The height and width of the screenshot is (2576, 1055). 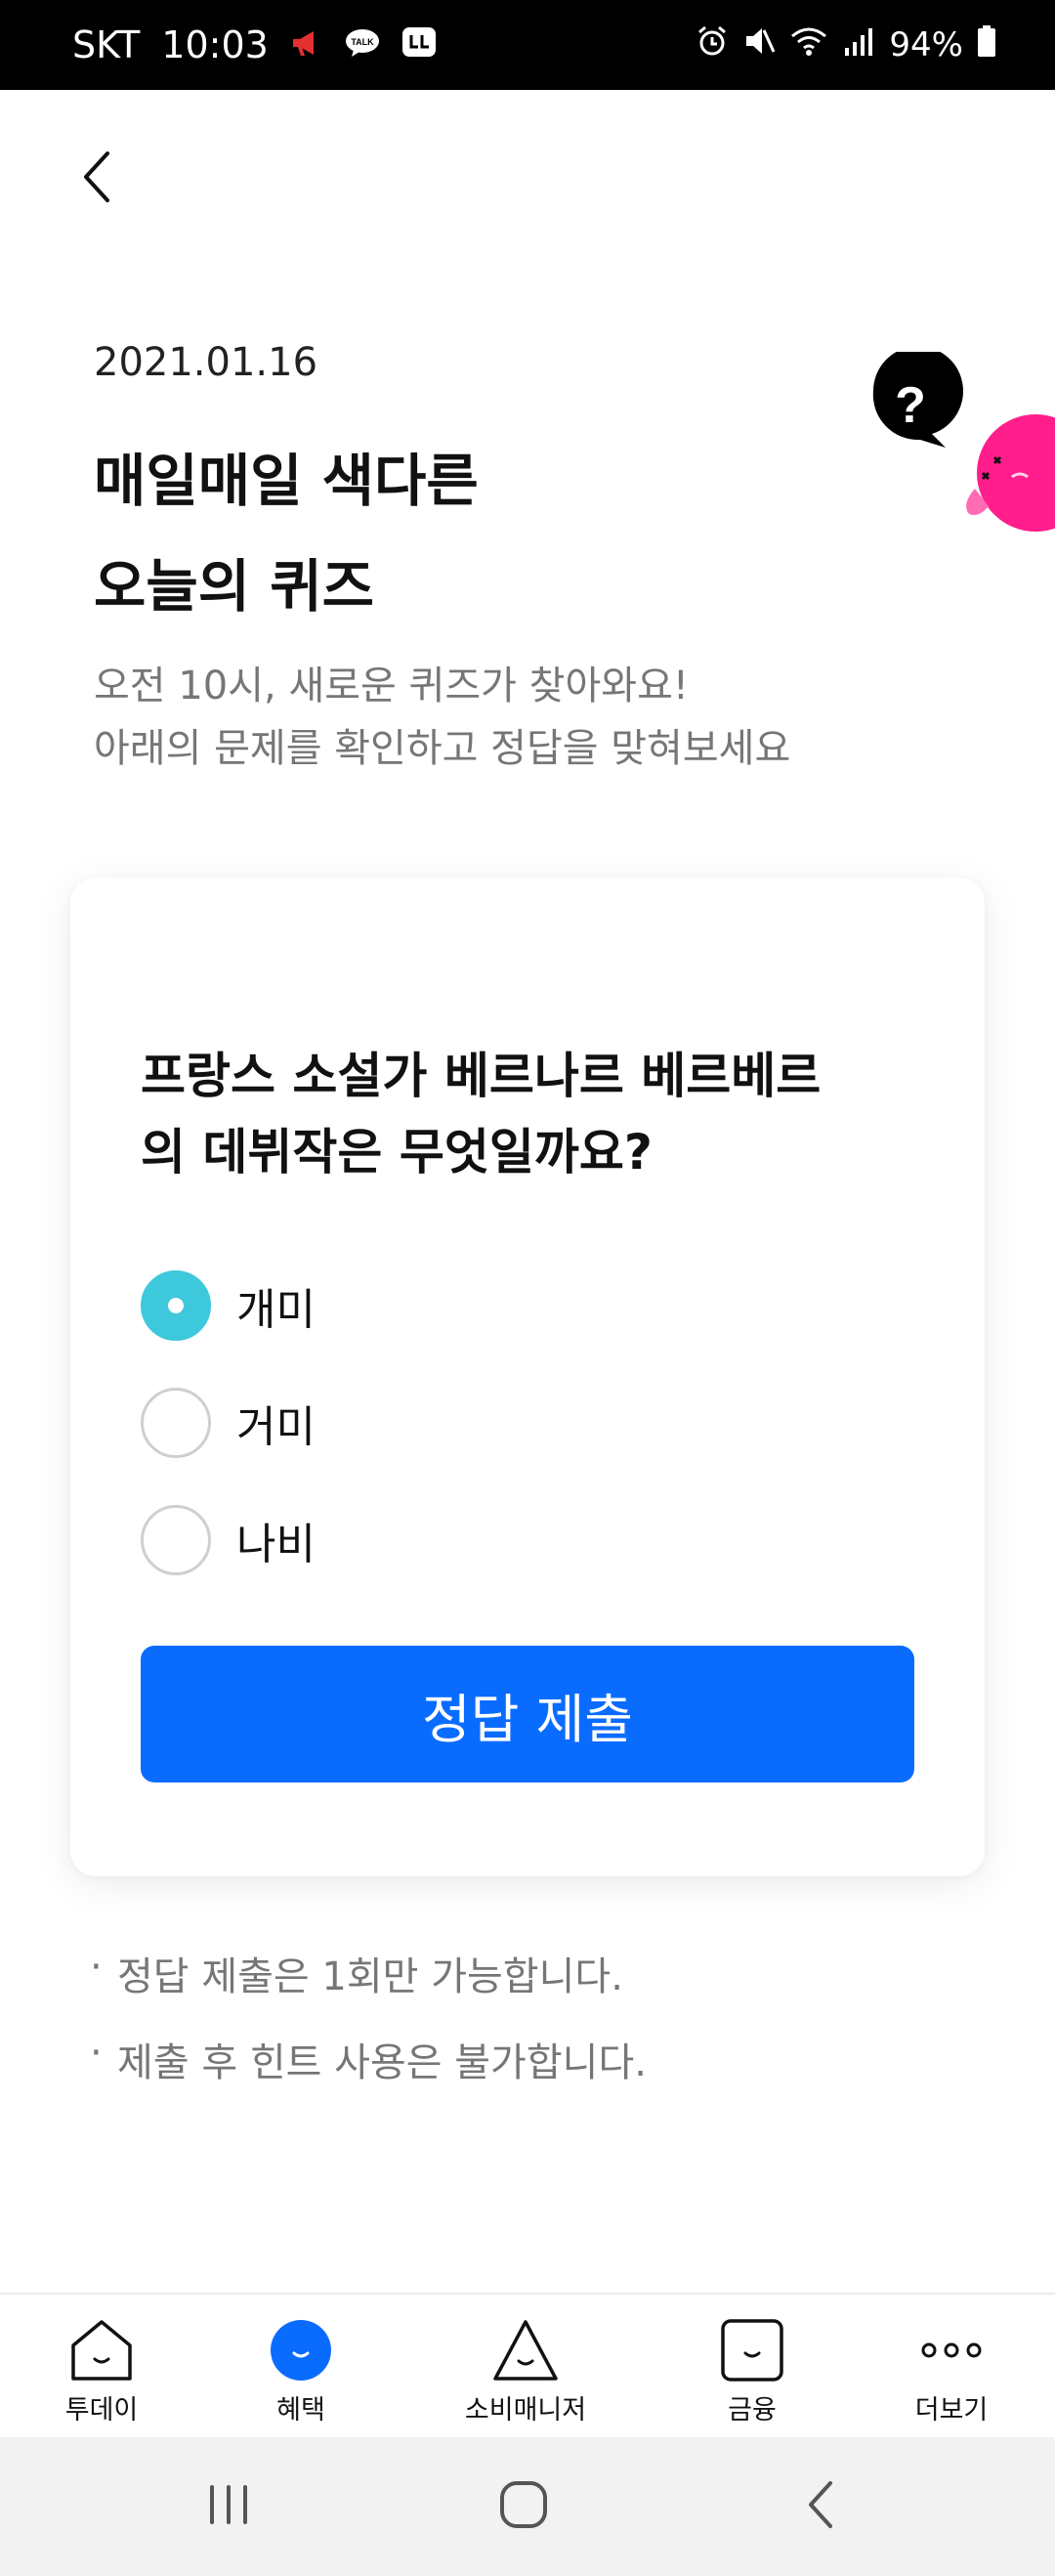 I want to click on benefit-smile-icon, so click(x=301, y=2350).